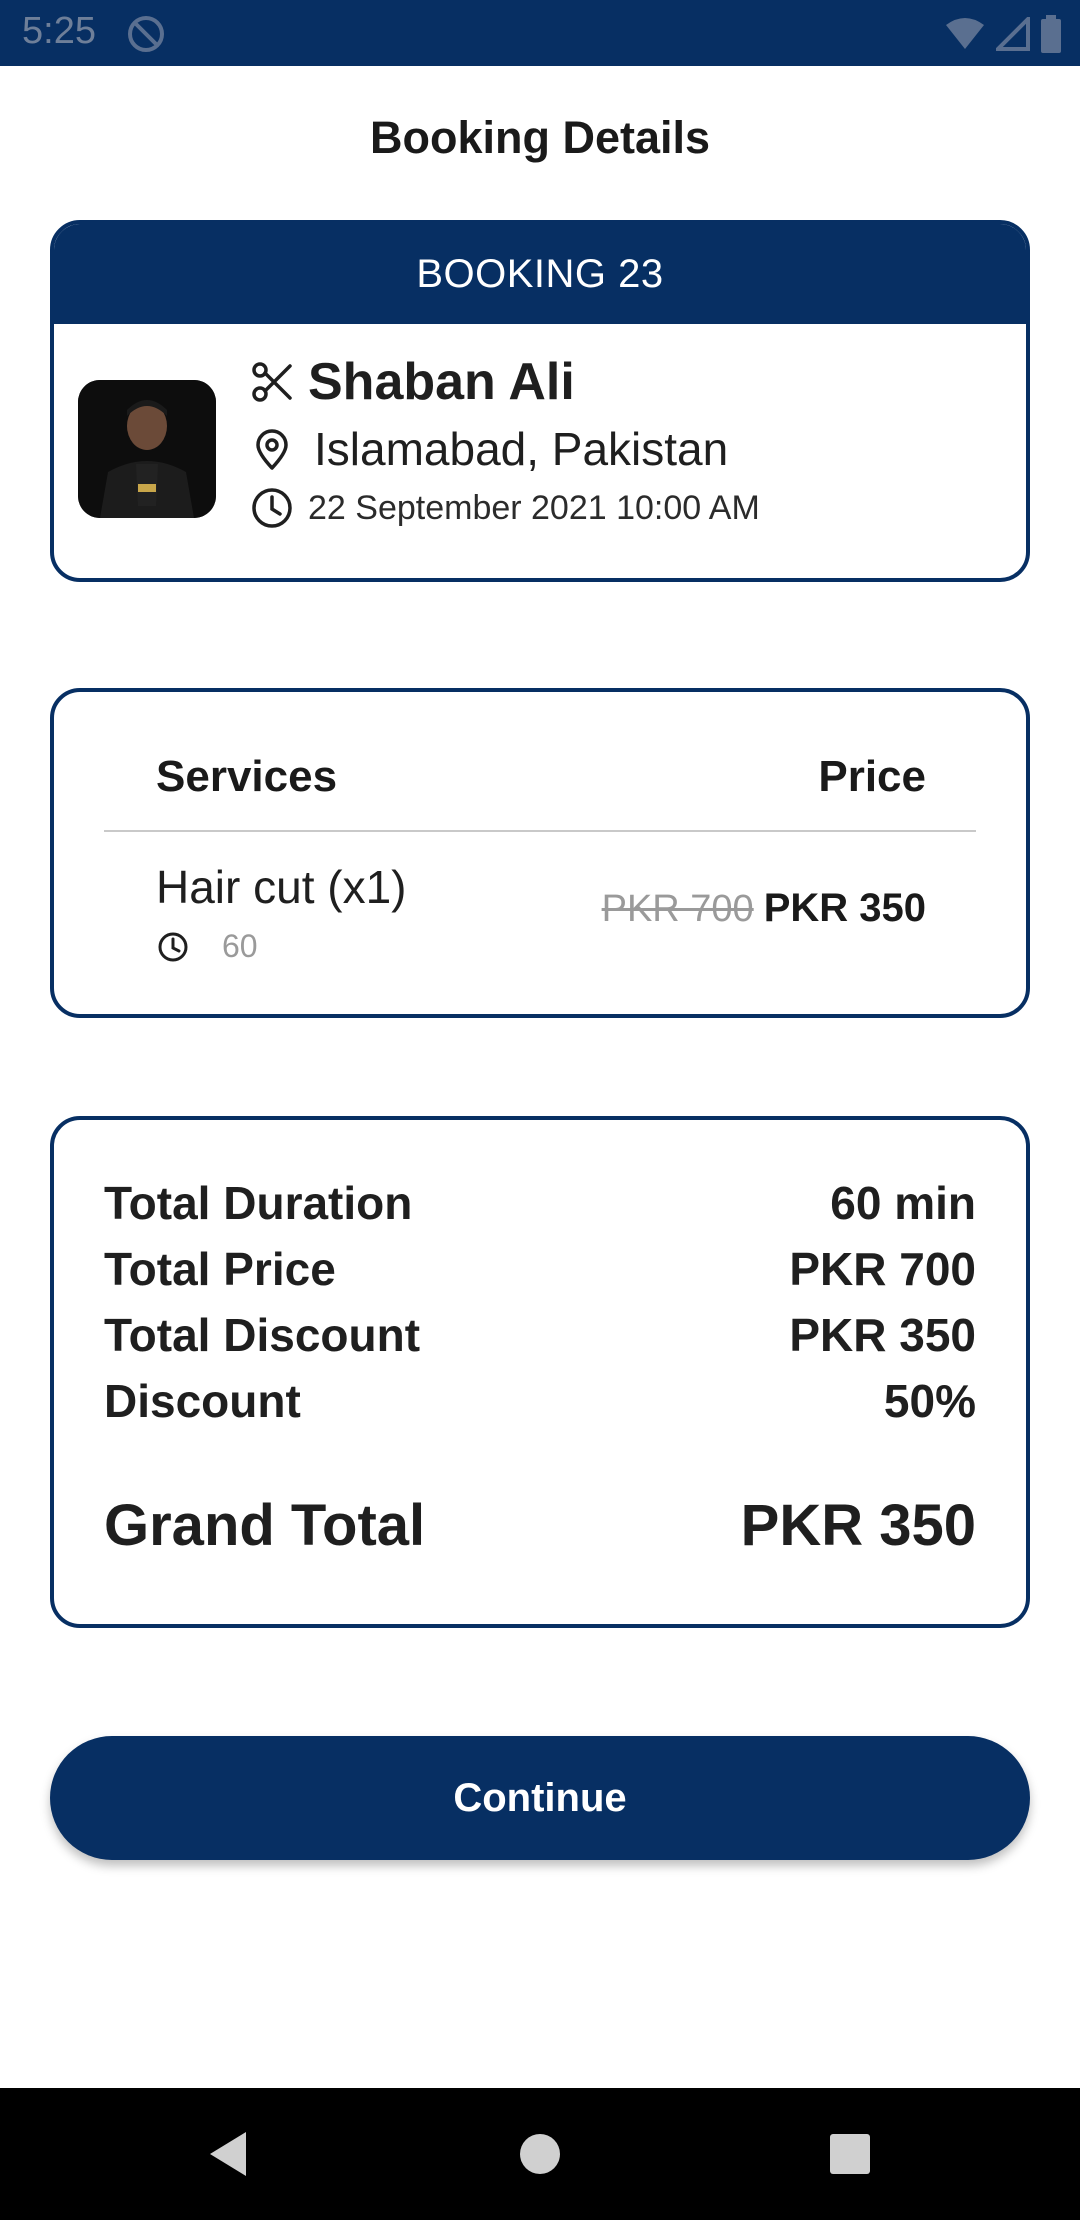  I want to click on scissors-icon, so click(272, 382).